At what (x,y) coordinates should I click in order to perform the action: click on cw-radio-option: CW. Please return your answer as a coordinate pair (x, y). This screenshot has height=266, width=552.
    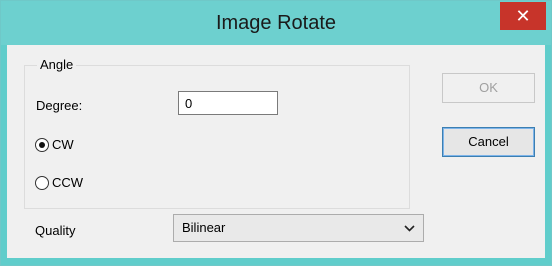
    Looking at the image, I should click on (54, 144).